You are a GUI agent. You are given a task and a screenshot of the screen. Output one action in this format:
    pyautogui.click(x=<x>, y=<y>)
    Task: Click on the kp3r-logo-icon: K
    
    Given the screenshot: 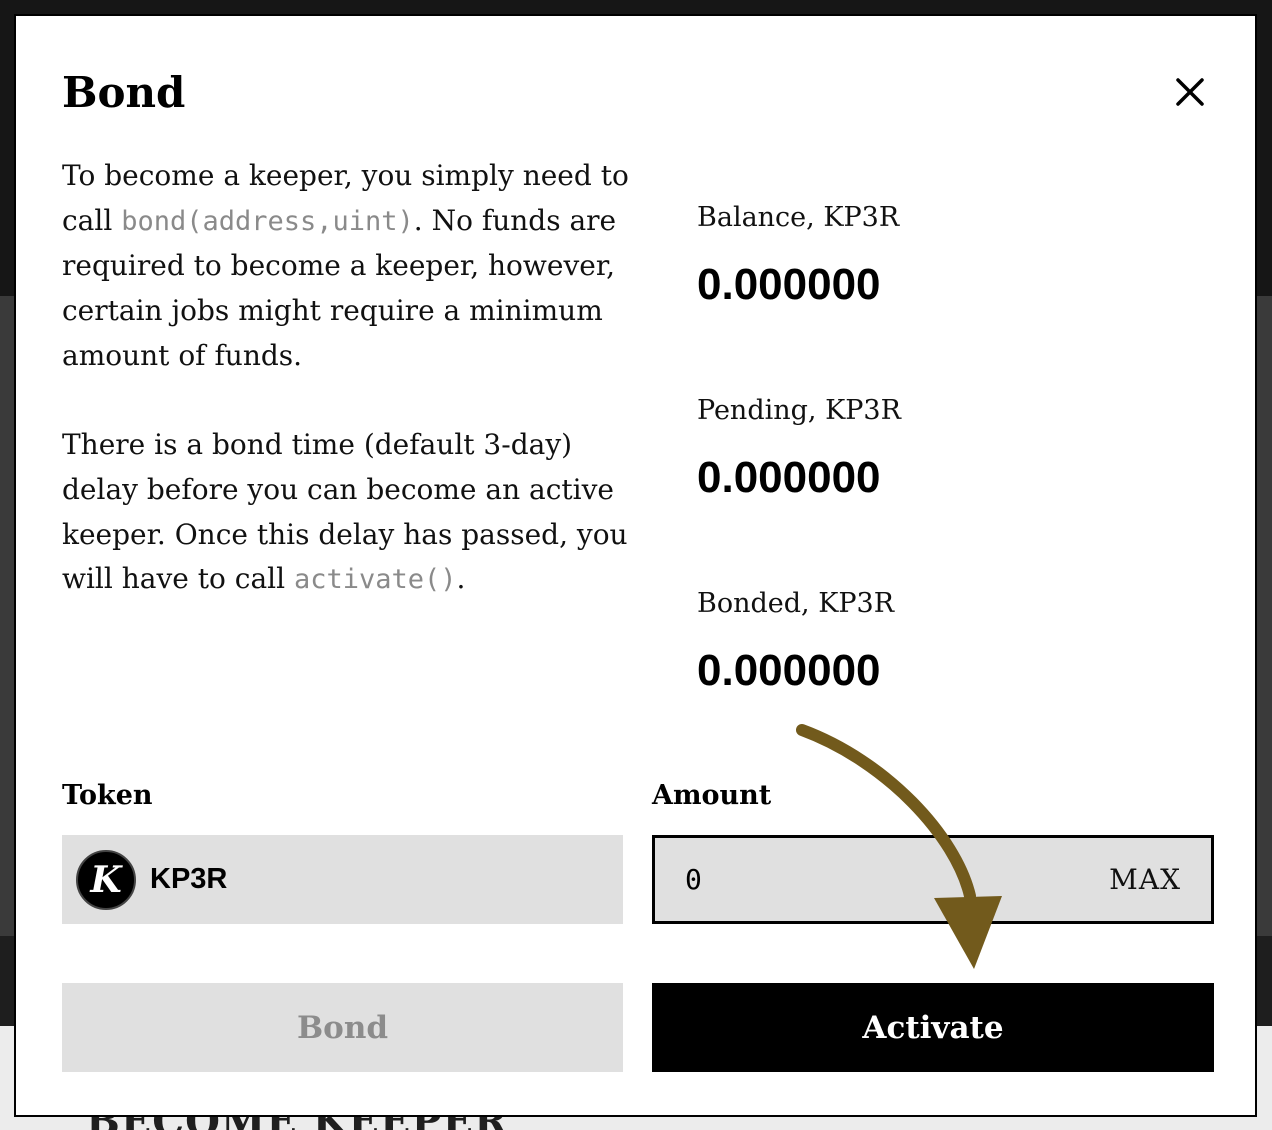 What is the action you would take?
    pyautogui.click(x=106, y=879)
    